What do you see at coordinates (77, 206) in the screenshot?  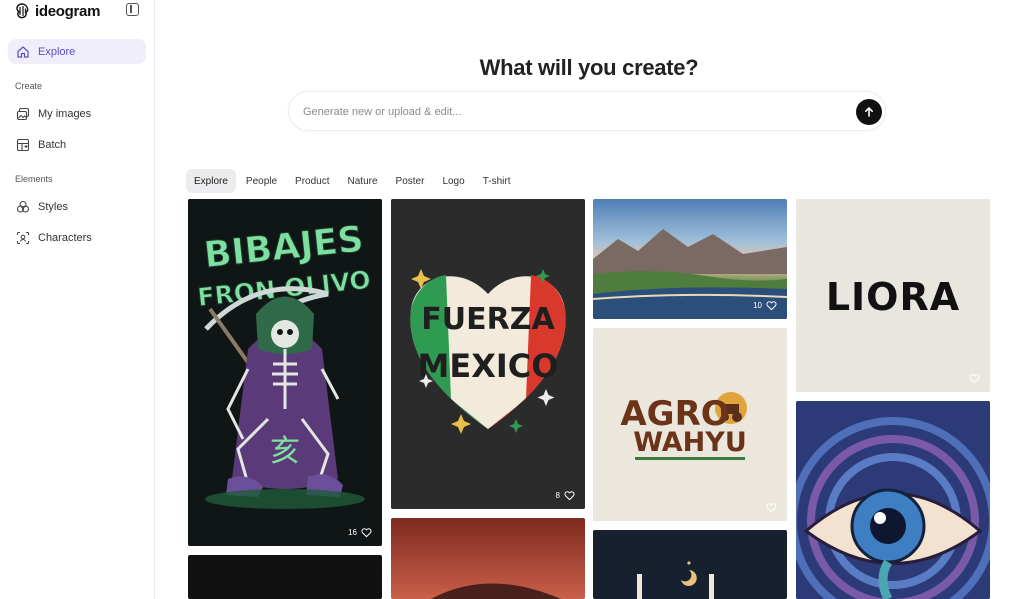 I see `sidebar-item-styles: Styles` at bounding box center [77, 206].